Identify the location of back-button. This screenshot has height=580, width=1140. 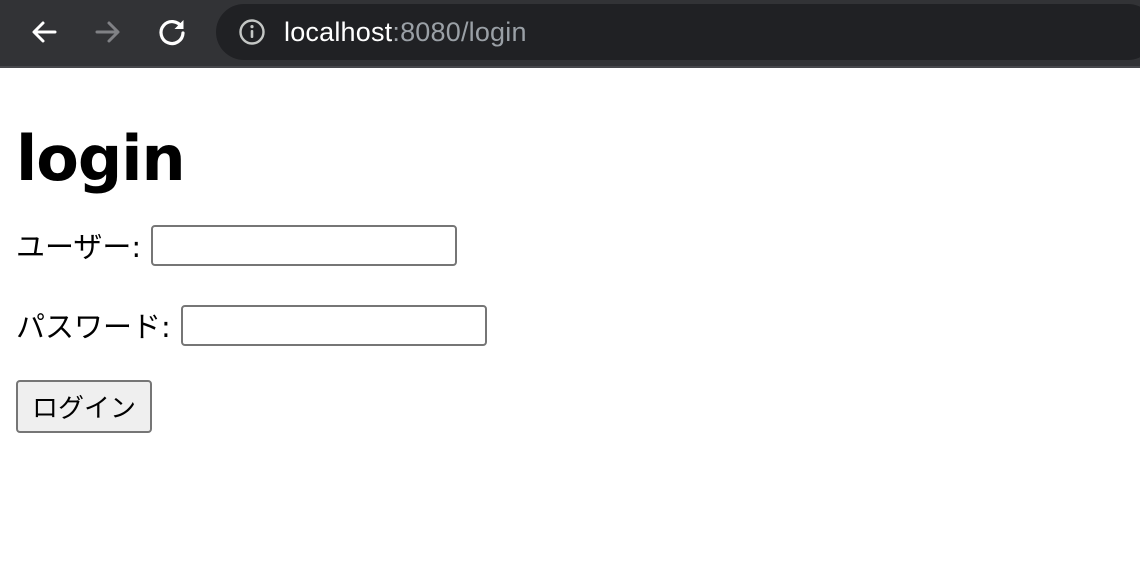
(44, 32).